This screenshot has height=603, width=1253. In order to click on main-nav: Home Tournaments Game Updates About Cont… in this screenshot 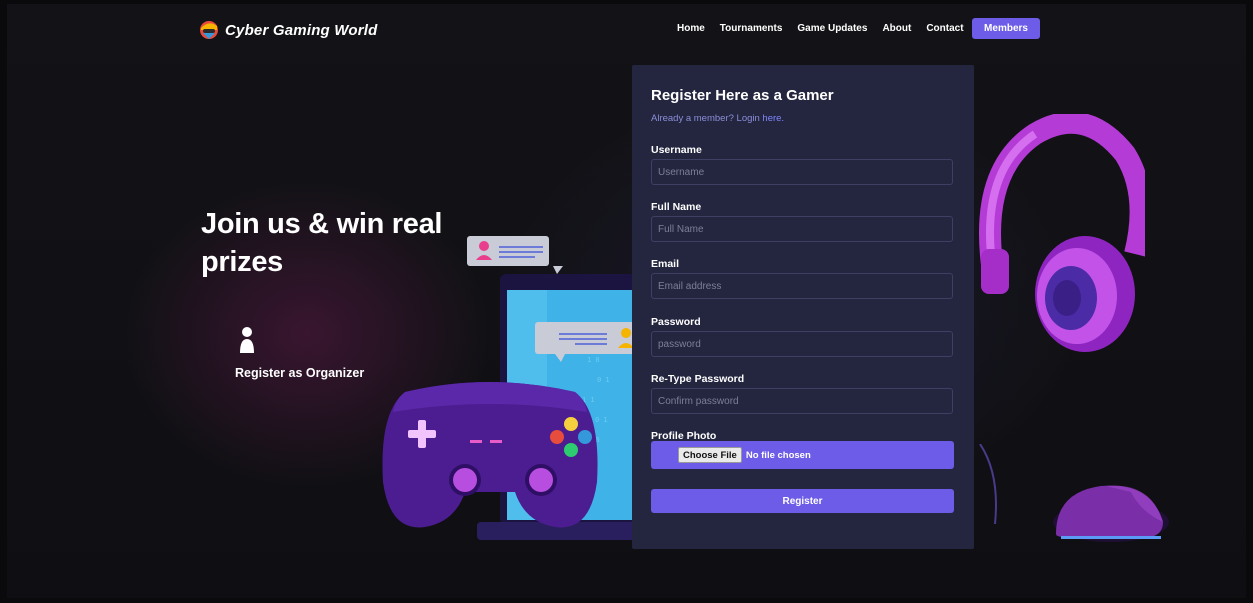, I will do `click(828, 29)`.